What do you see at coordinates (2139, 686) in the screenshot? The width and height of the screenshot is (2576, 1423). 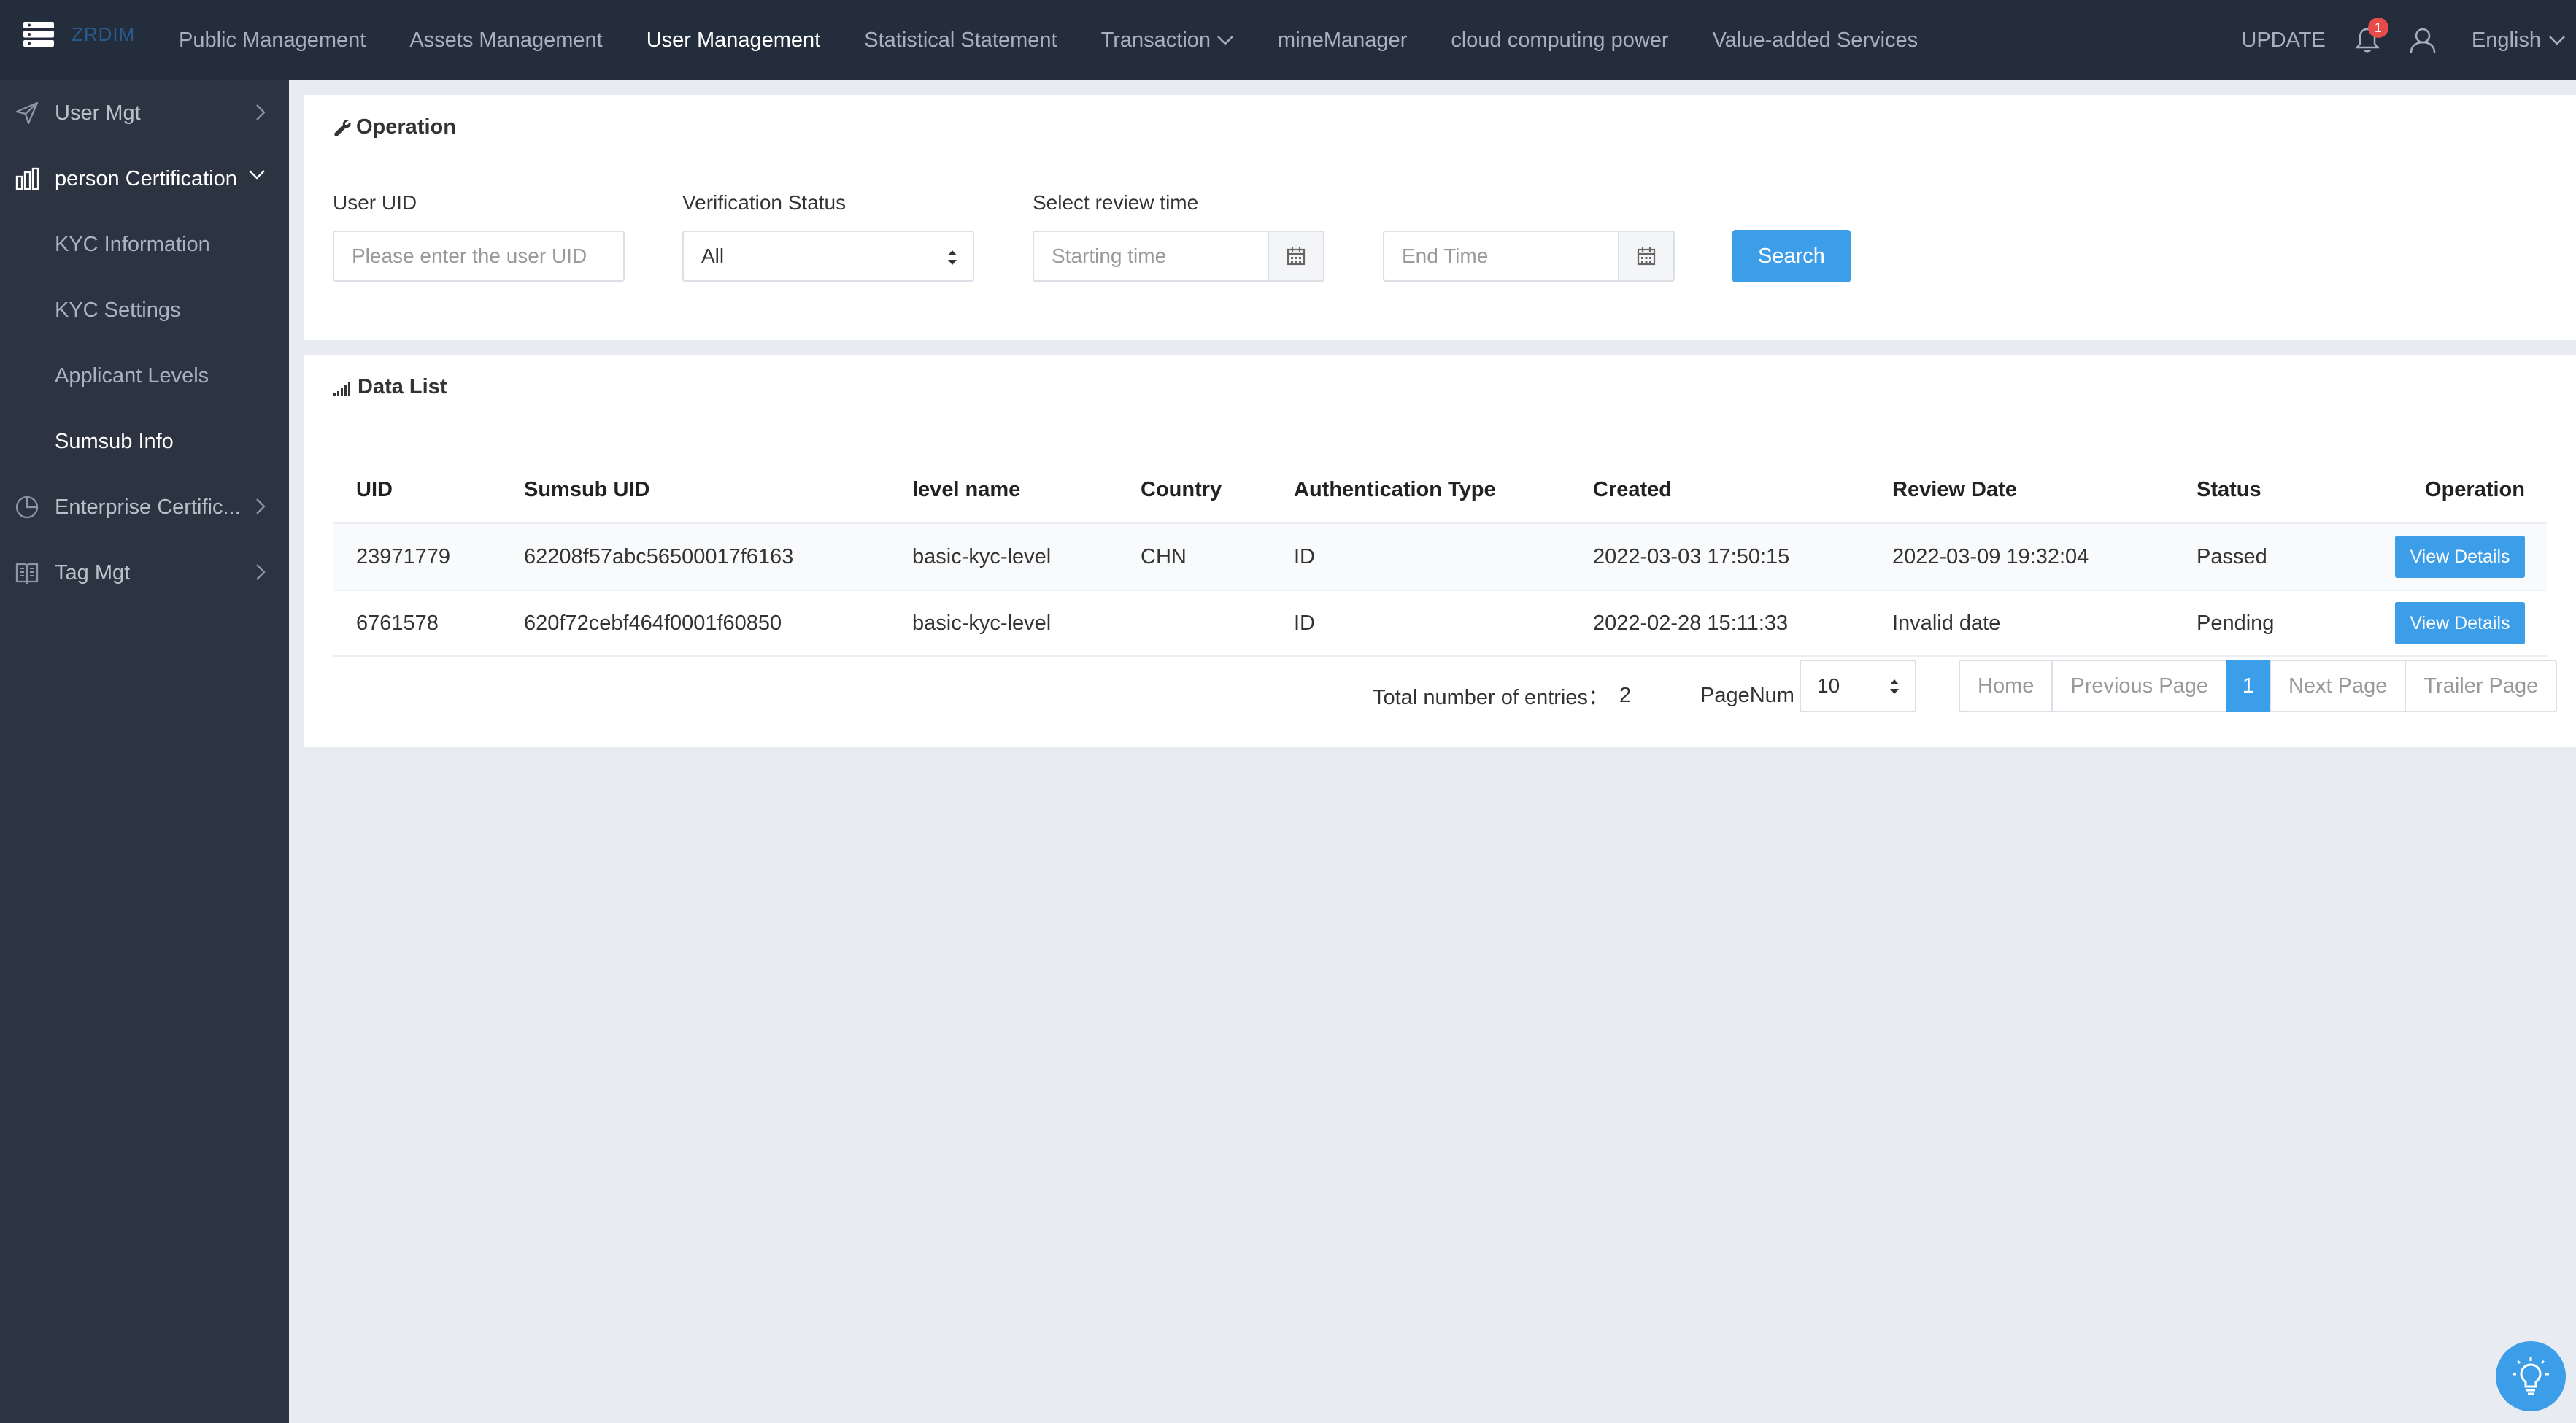 I see `pager-previous: Previous Page` at bounding box center [2139, 686].